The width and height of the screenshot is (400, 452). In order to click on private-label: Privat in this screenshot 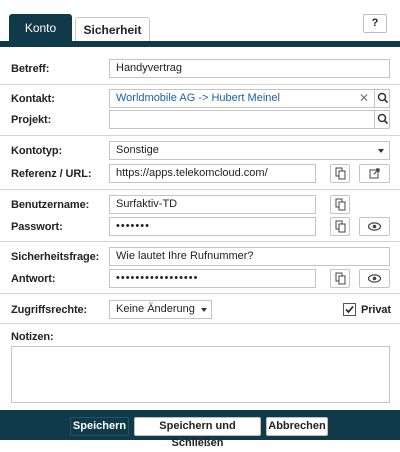, I will do `click(376, 310)`.